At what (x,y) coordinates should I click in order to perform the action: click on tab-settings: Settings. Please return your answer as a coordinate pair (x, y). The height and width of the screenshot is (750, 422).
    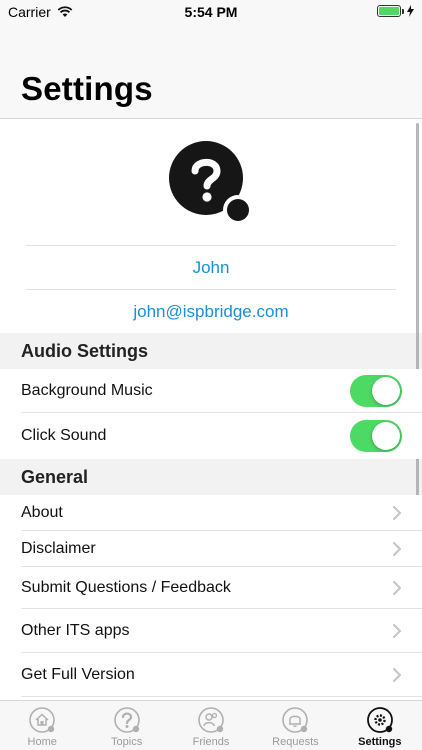
    Looking at the image, I should click on (380, 725).